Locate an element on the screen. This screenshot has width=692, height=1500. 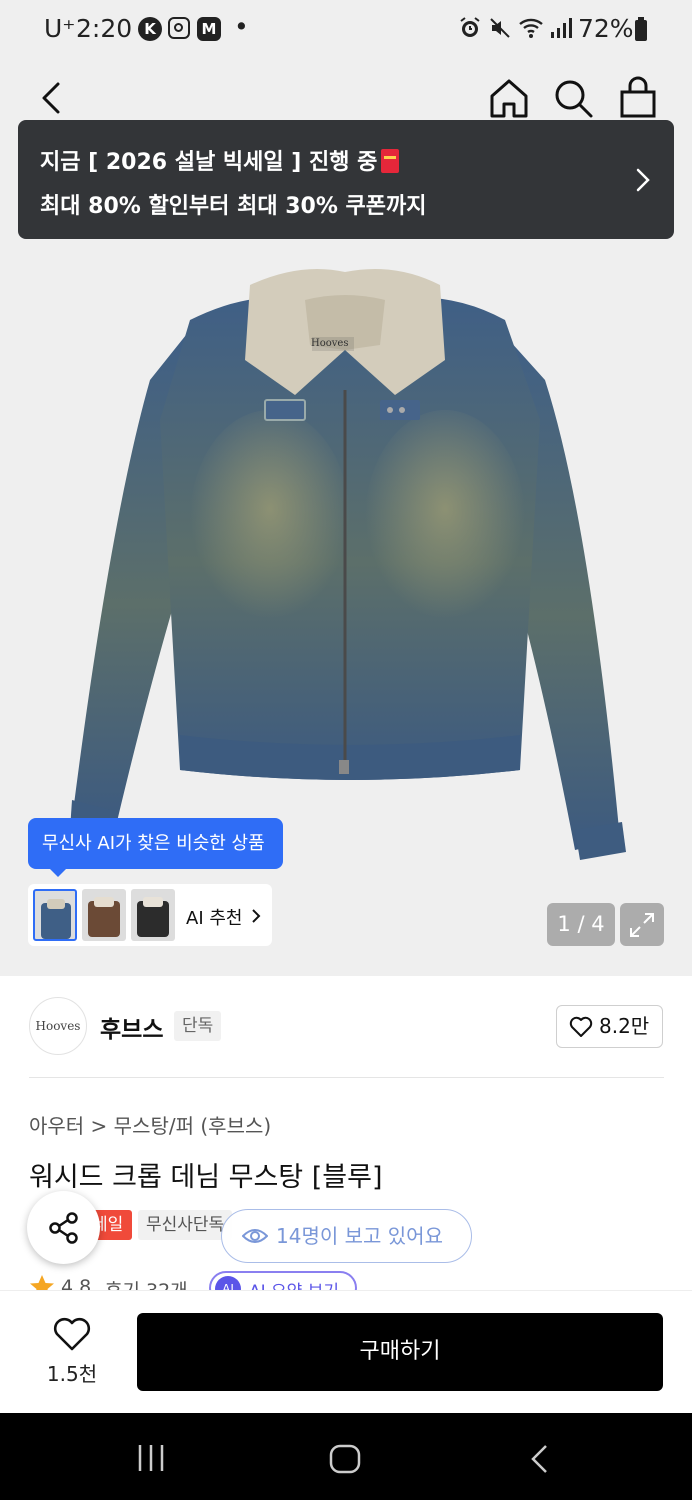
mute-icon is located at coordinates (500, 28).